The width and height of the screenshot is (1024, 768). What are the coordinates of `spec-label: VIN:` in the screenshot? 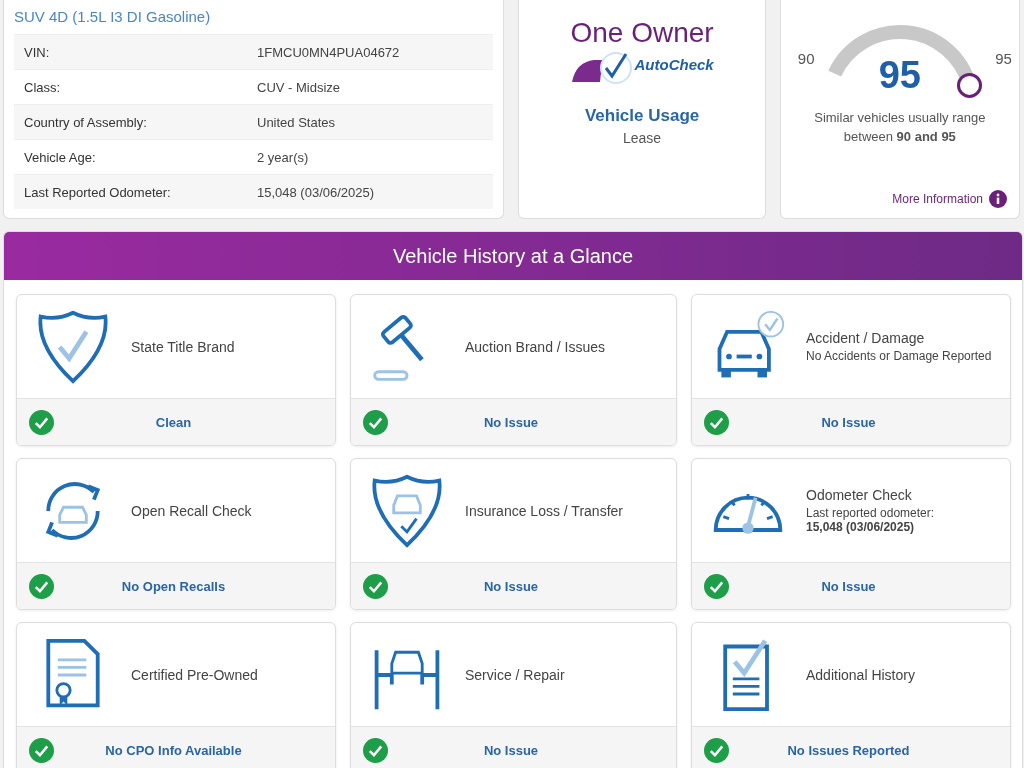 It's located at (37, 52).